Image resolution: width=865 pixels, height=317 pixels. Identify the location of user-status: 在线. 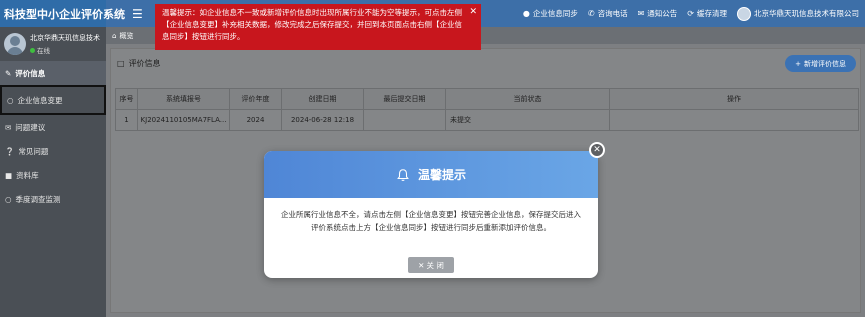
(67, 50).